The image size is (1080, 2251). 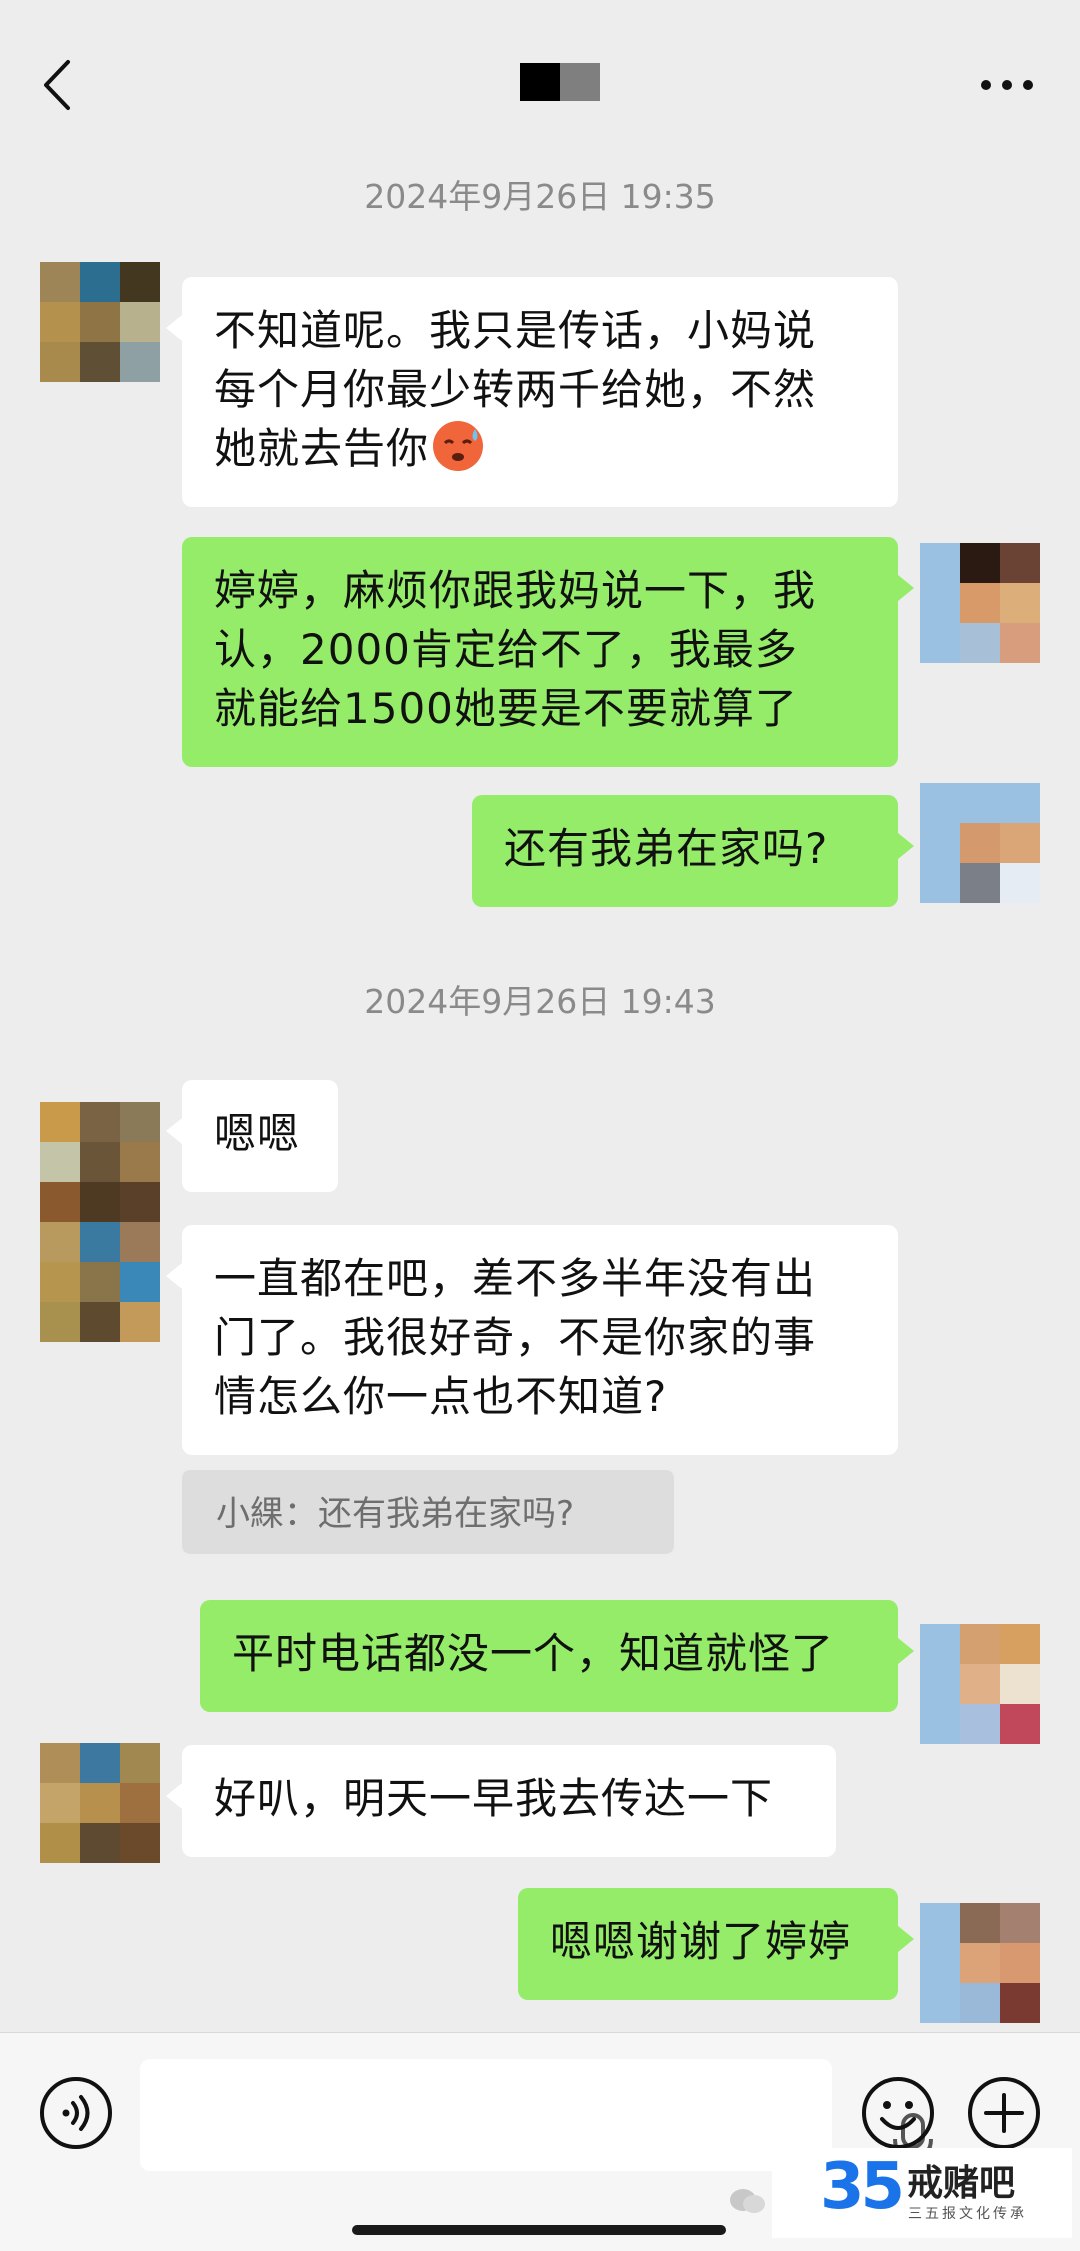 I want to click on message-input, so click(x=536, y=2115).